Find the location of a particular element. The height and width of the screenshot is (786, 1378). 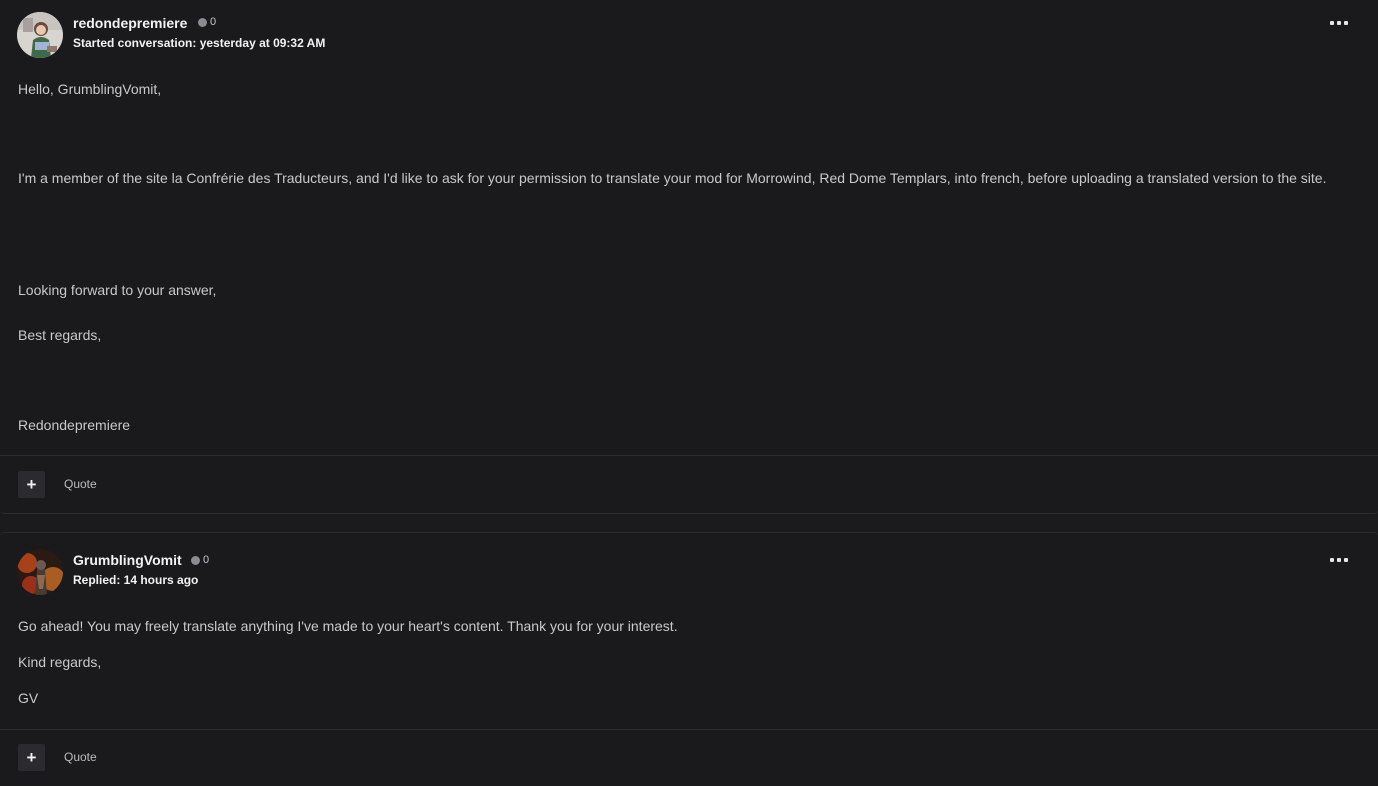

paragraph: Kind regards, is located at coordinates (60, 662).